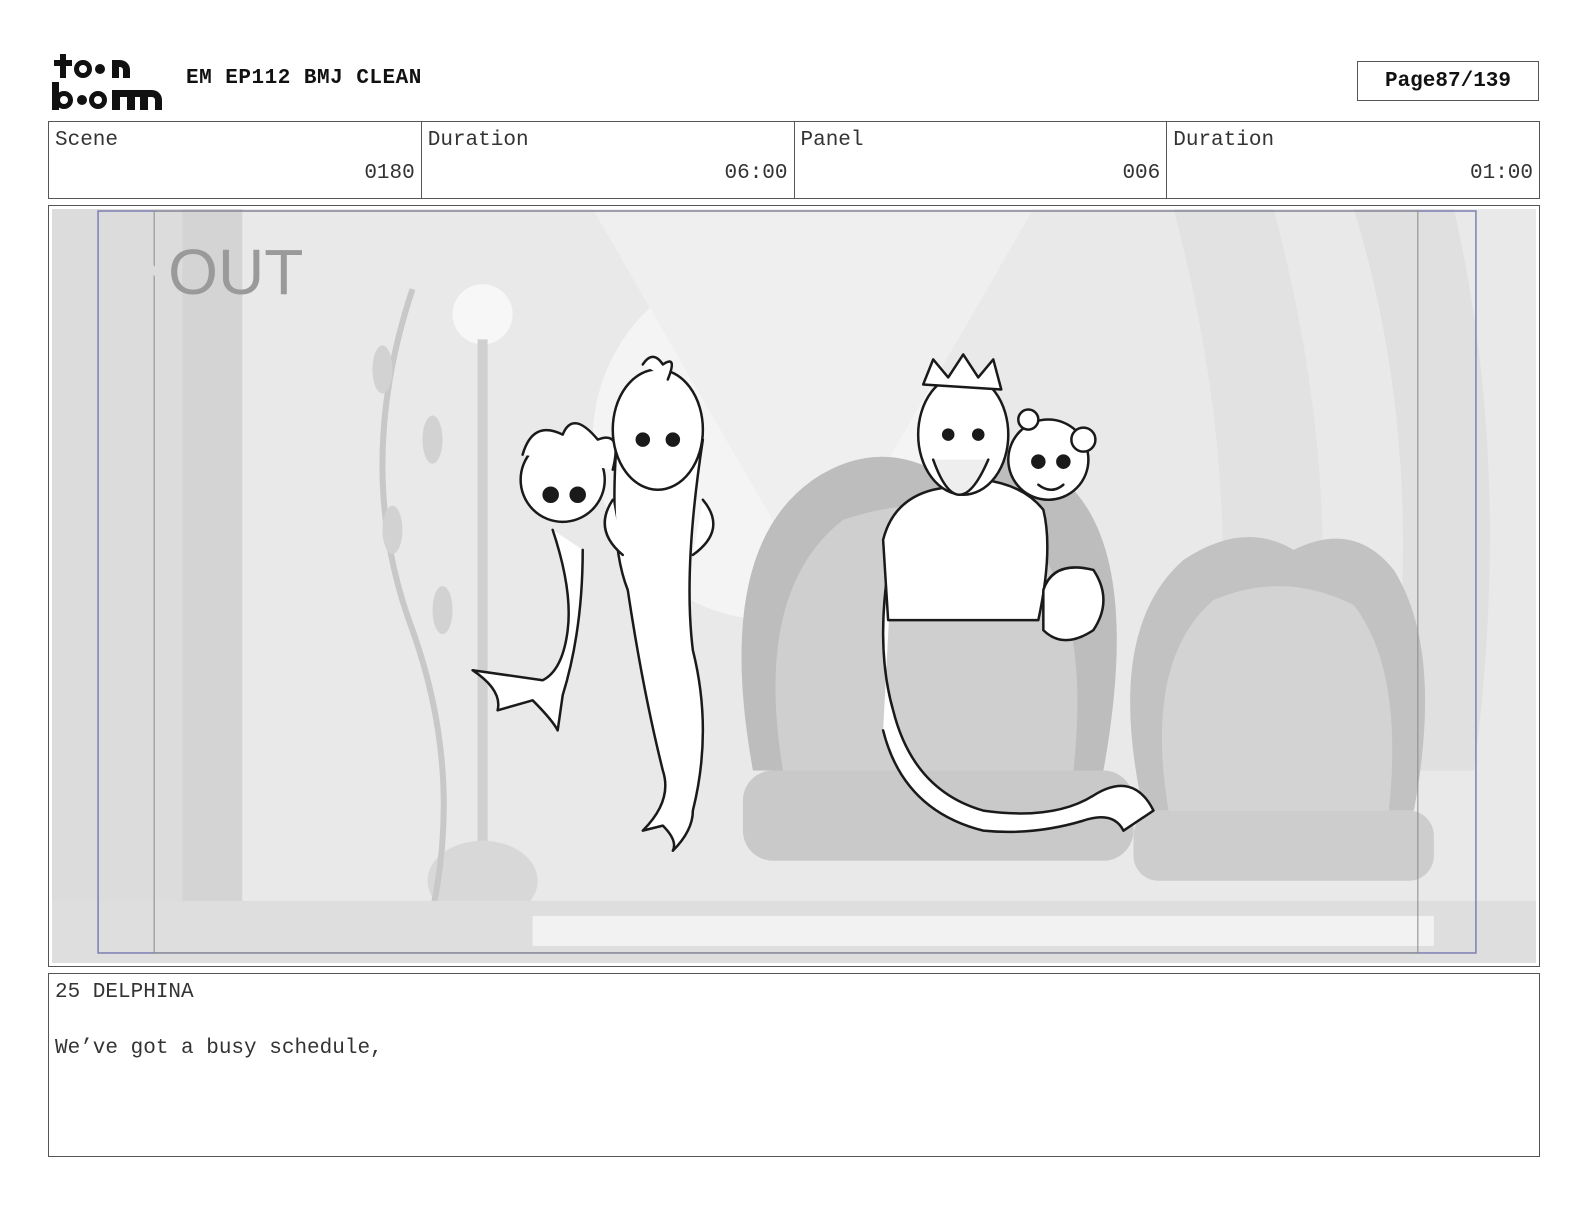  Describe the element at coordinates (1141, 173) in the screenshot. I see `panel-number: 006` at that location.